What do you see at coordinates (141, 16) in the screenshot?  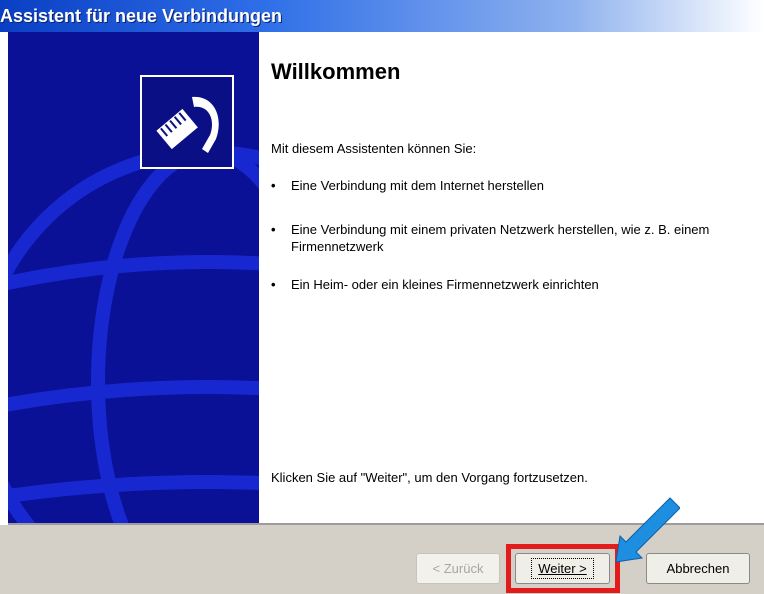 I see `window-title: Assistent für neue Verbindungen` at bounding box center [141, 16].